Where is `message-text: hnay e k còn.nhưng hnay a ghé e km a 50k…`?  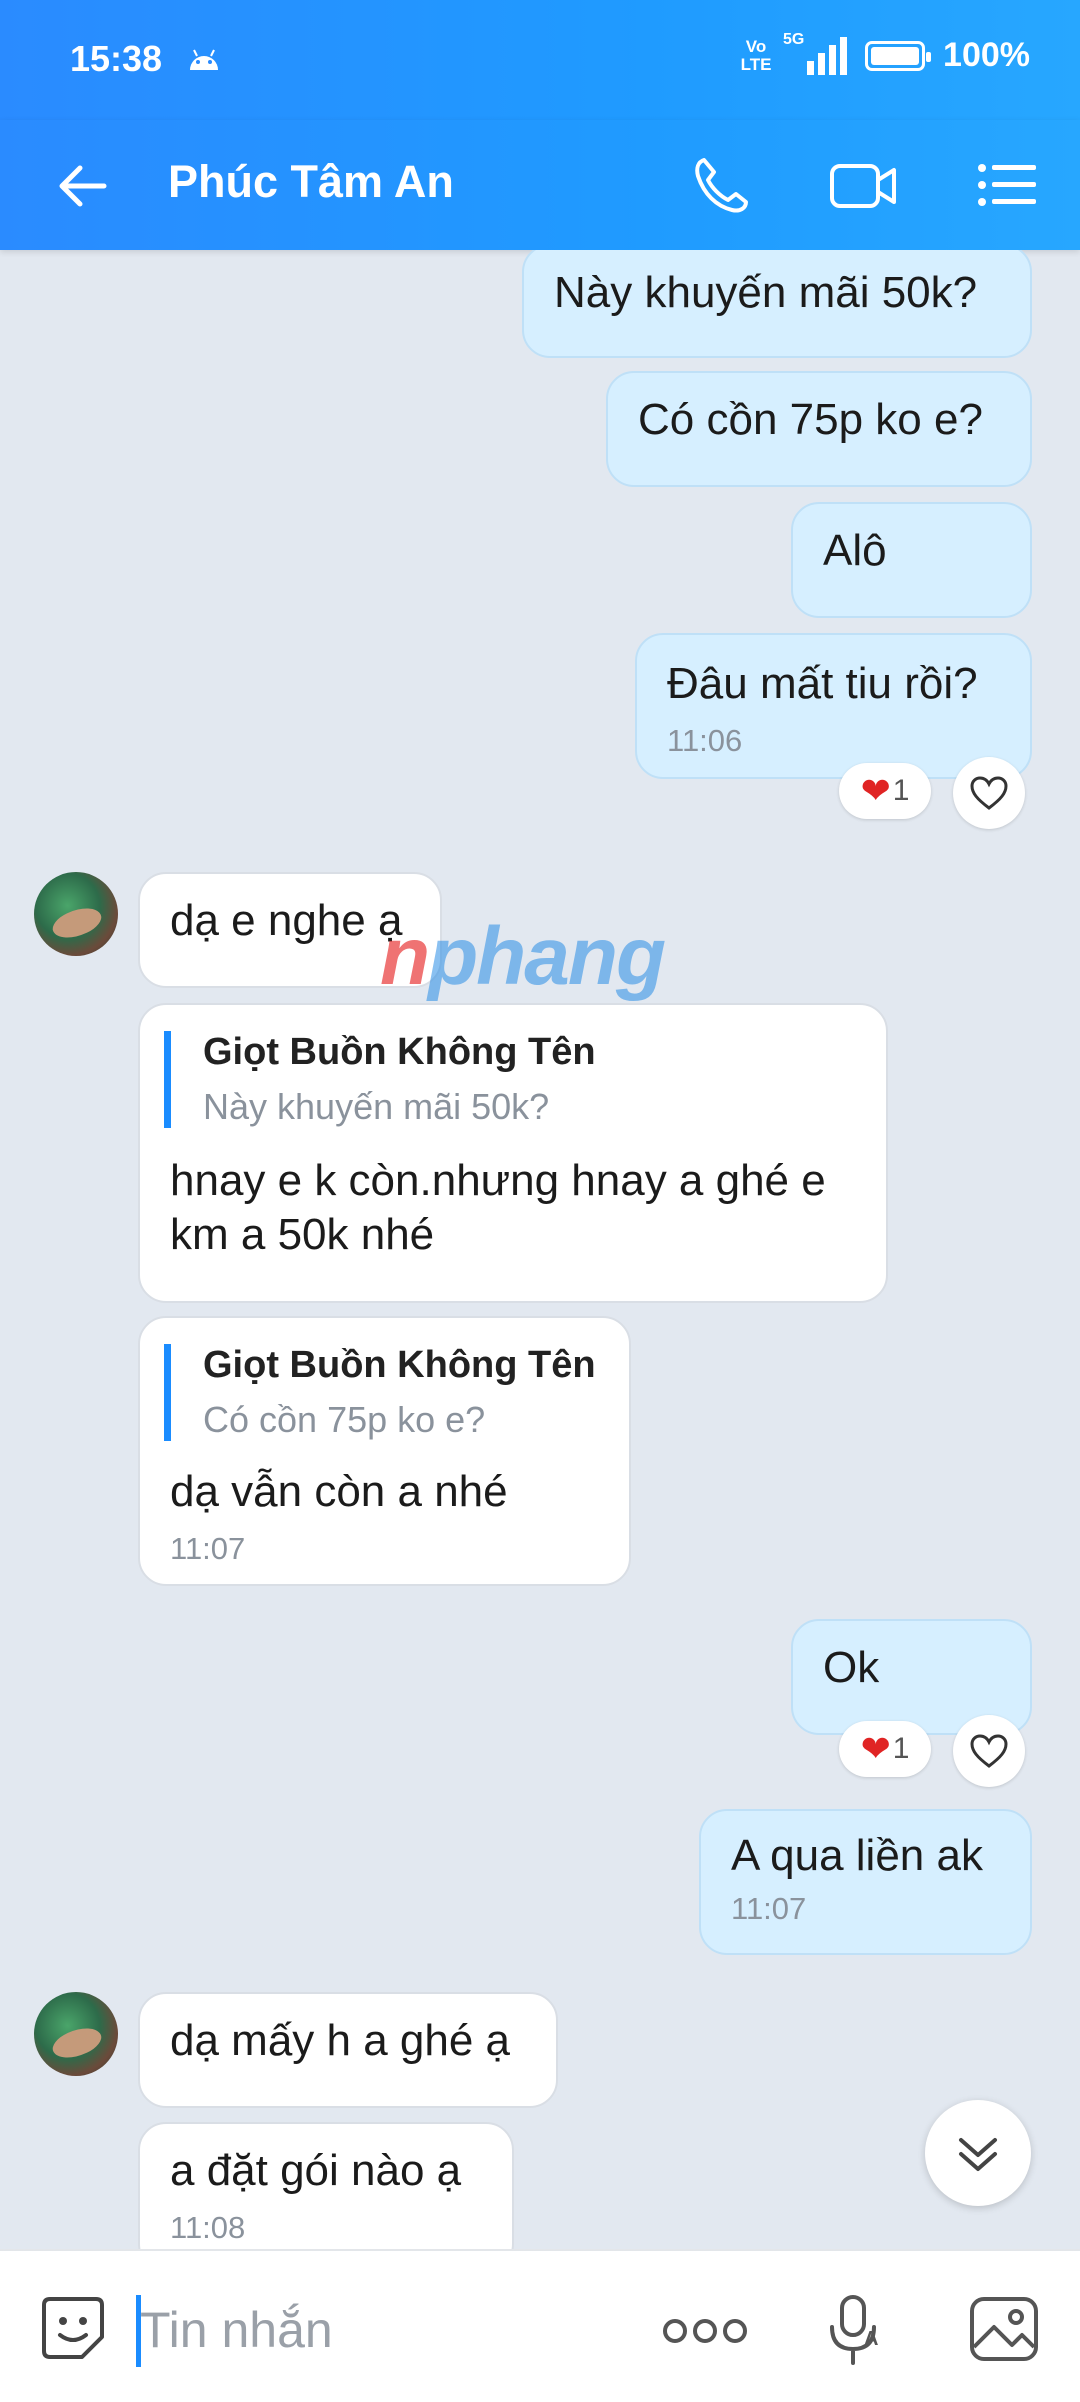
message-text: hnay e k còn.nhưng hnay a ghé e km a 50k… is located at coordinates (498, 1207).